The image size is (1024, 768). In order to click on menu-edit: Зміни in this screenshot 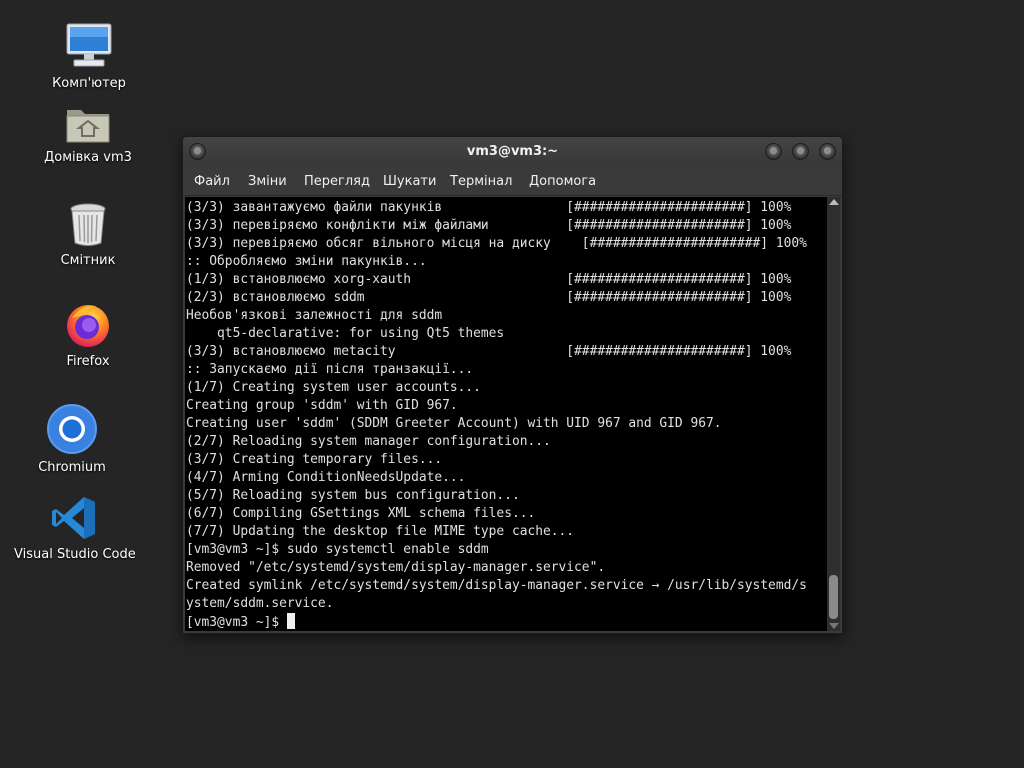, I will do `click(267, 181)`.